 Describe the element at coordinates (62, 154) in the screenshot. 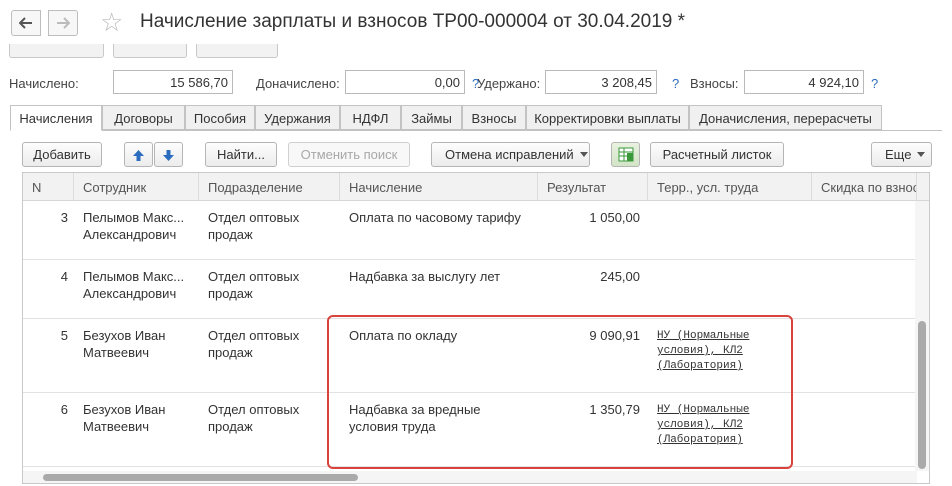

I see `add-button: Добавить` at that location.